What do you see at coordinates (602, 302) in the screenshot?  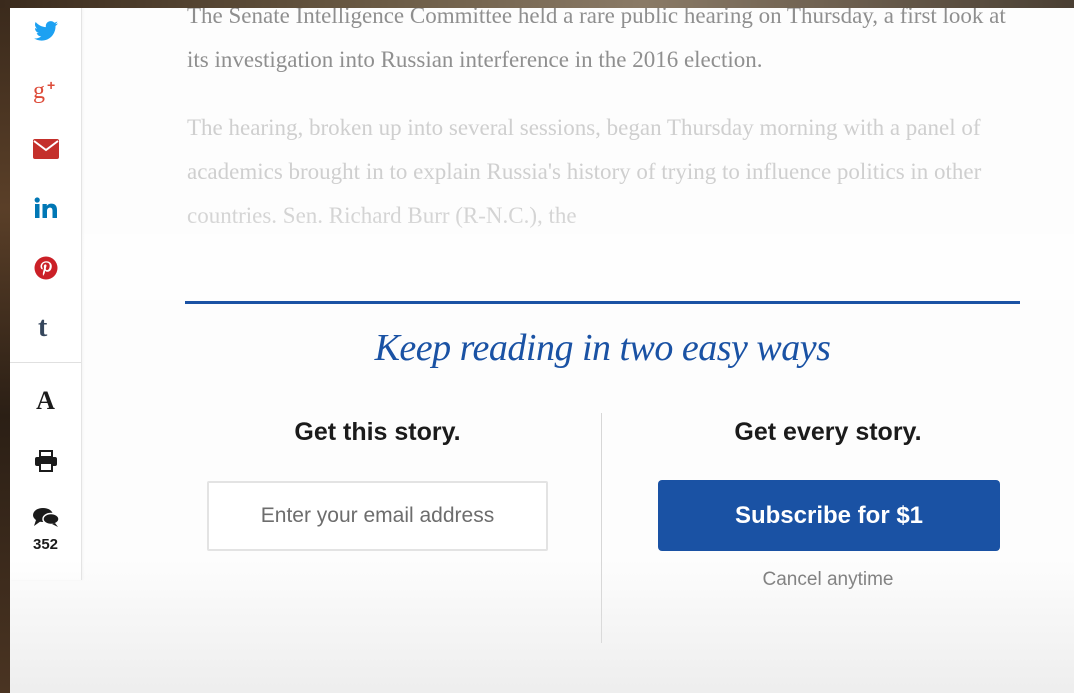 I see `paywall-top-rule` at bounding box center [602, 302].